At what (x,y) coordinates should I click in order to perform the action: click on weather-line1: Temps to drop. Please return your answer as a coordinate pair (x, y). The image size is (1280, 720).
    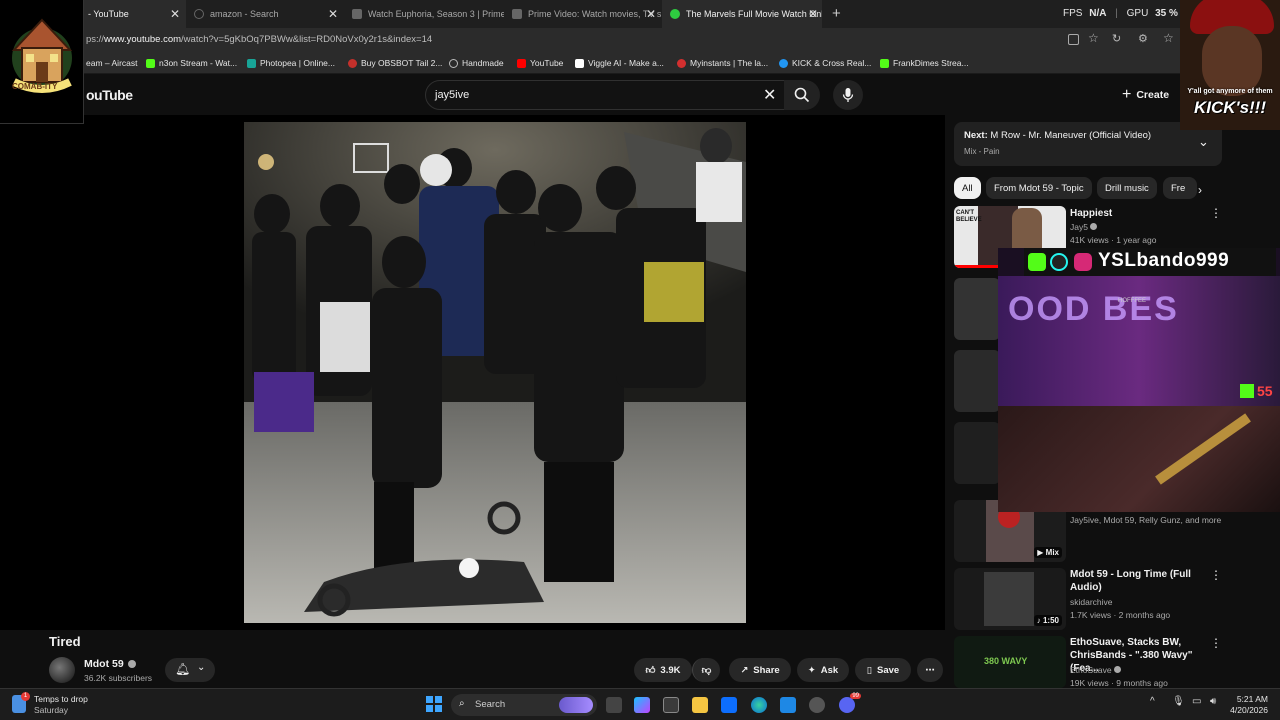
    Looking at the image, I should click on (61, 699).